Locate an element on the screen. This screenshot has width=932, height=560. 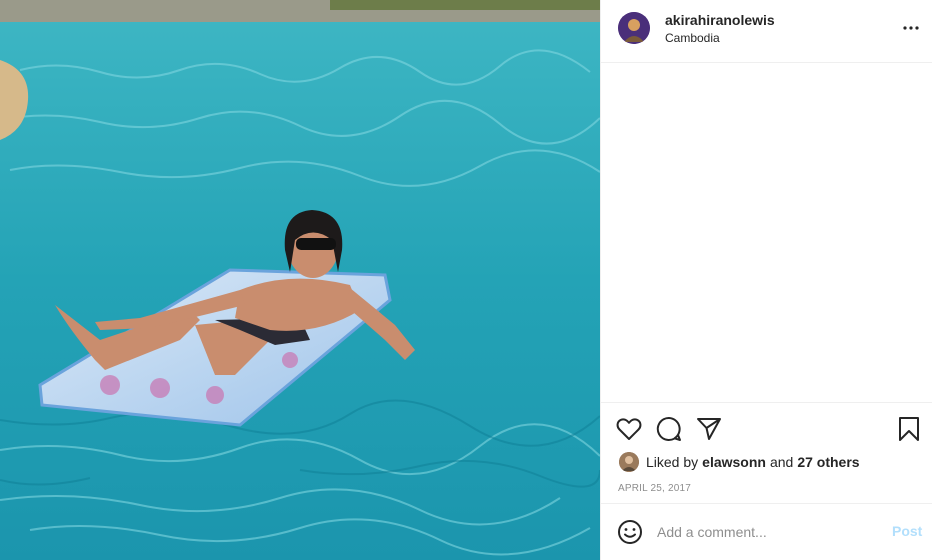
post-date: April 25, 2017 is located at coordinates (654, 488).